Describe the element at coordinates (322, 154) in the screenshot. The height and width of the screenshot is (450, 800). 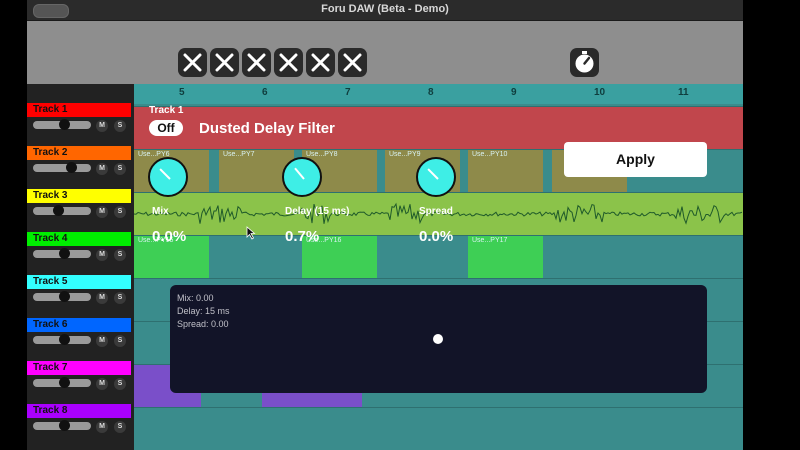
I see `clip-label: Use...PY8` at that location.